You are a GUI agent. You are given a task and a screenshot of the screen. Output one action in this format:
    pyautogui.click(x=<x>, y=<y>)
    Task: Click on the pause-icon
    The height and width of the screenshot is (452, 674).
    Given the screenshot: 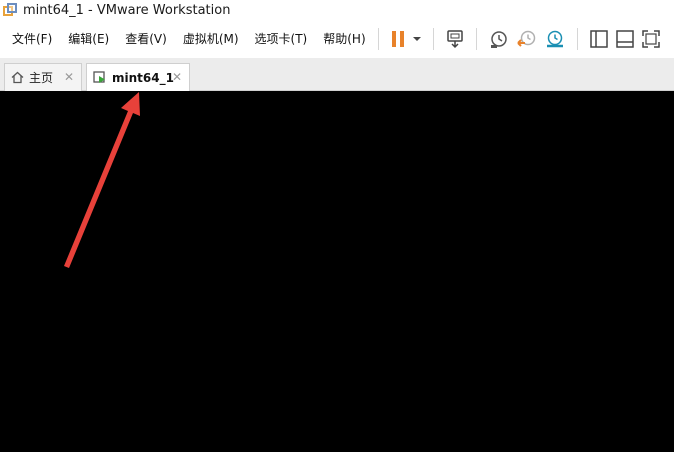 What is the action you would take?
    pyautogui.click(x=397, y=39)
    